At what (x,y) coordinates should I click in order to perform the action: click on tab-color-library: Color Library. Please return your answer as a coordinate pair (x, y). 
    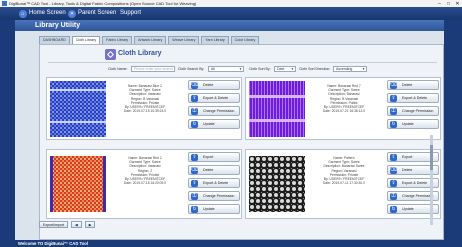
    Looking at the image, I should click on (245, 40).